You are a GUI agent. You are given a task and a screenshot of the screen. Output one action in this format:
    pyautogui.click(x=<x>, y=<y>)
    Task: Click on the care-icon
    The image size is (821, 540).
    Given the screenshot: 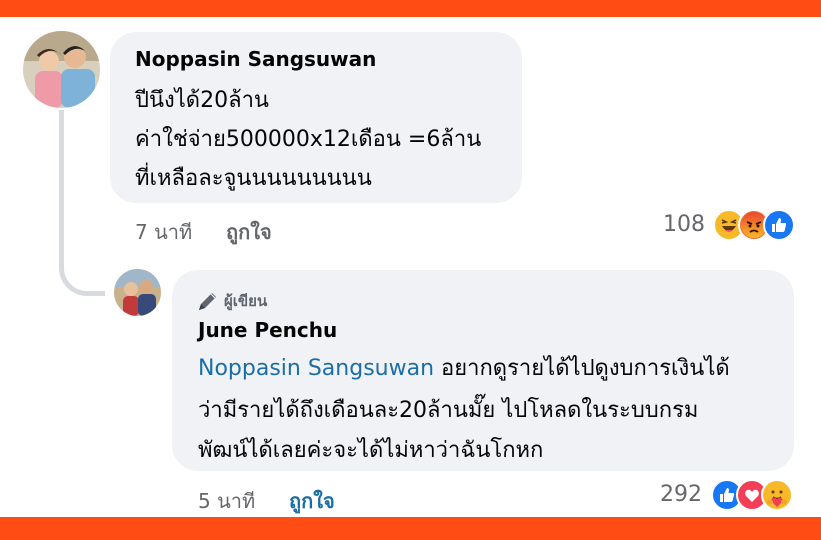 What is the action you would take?
    pyautogui.click(x=777, y=495)
    